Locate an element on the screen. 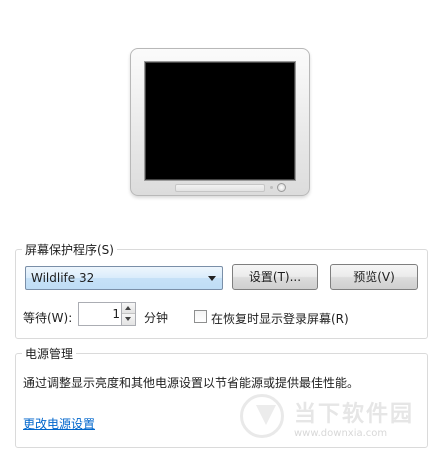  change-power-settings-link: 更改电源设置 is located at coordinates (59, 423).